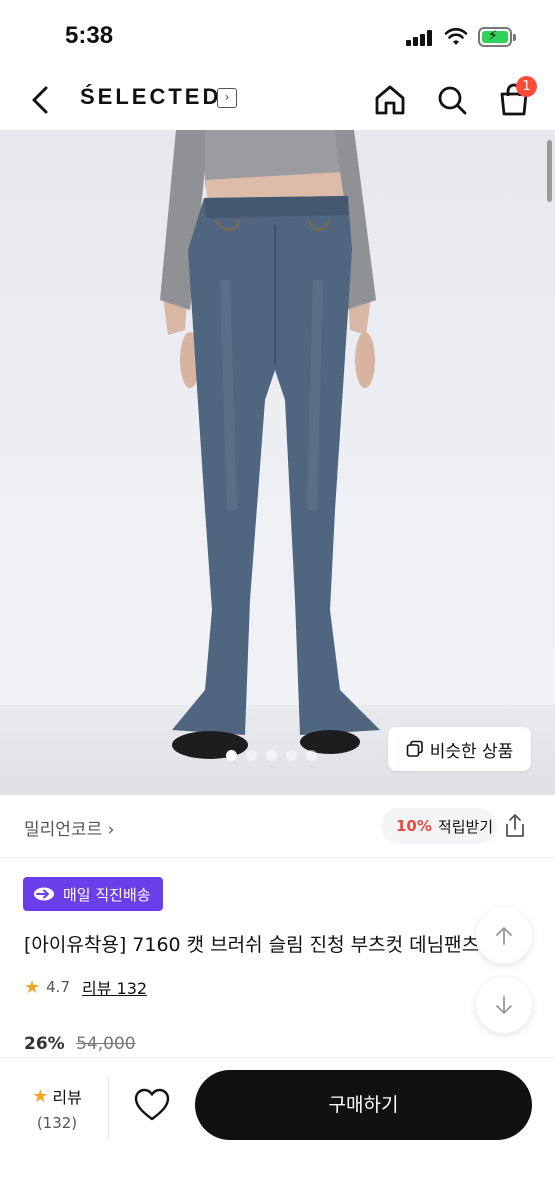 This screenshot has height=1201, width=555. Describe the element at coordinates (106, 1044) in the screenshot. I see `original-price: 54,000` at that location.